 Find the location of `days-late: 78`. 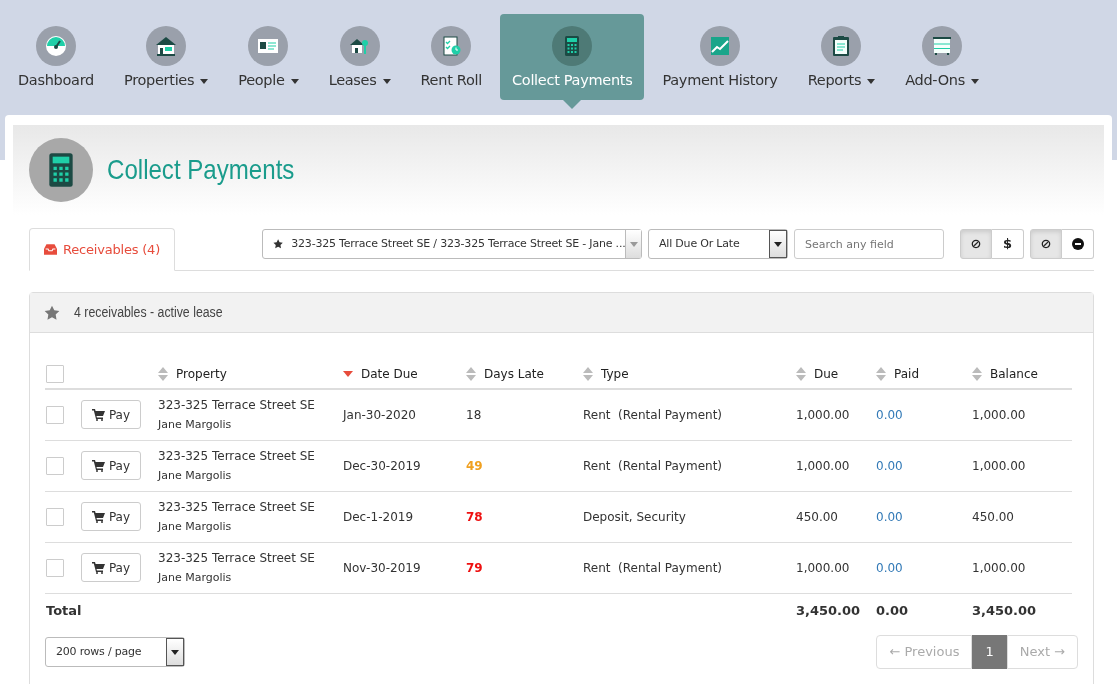

days-late: 78 is located at coordinates (474, 516).